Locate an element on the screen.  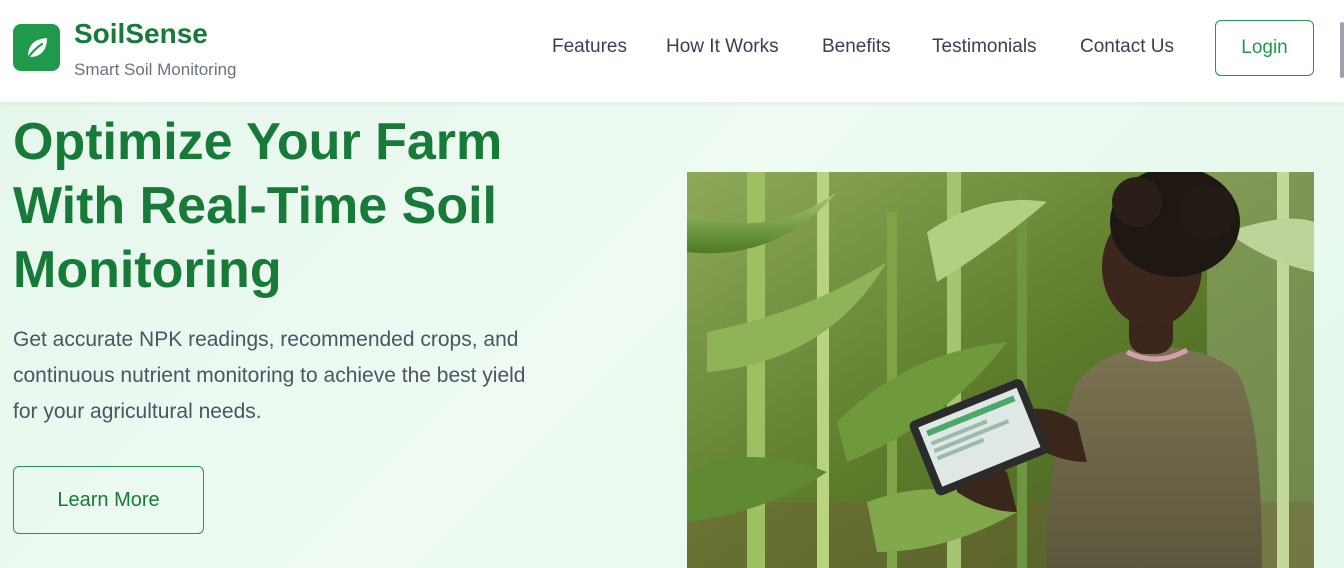
logo is located at coordinates (36, 47).